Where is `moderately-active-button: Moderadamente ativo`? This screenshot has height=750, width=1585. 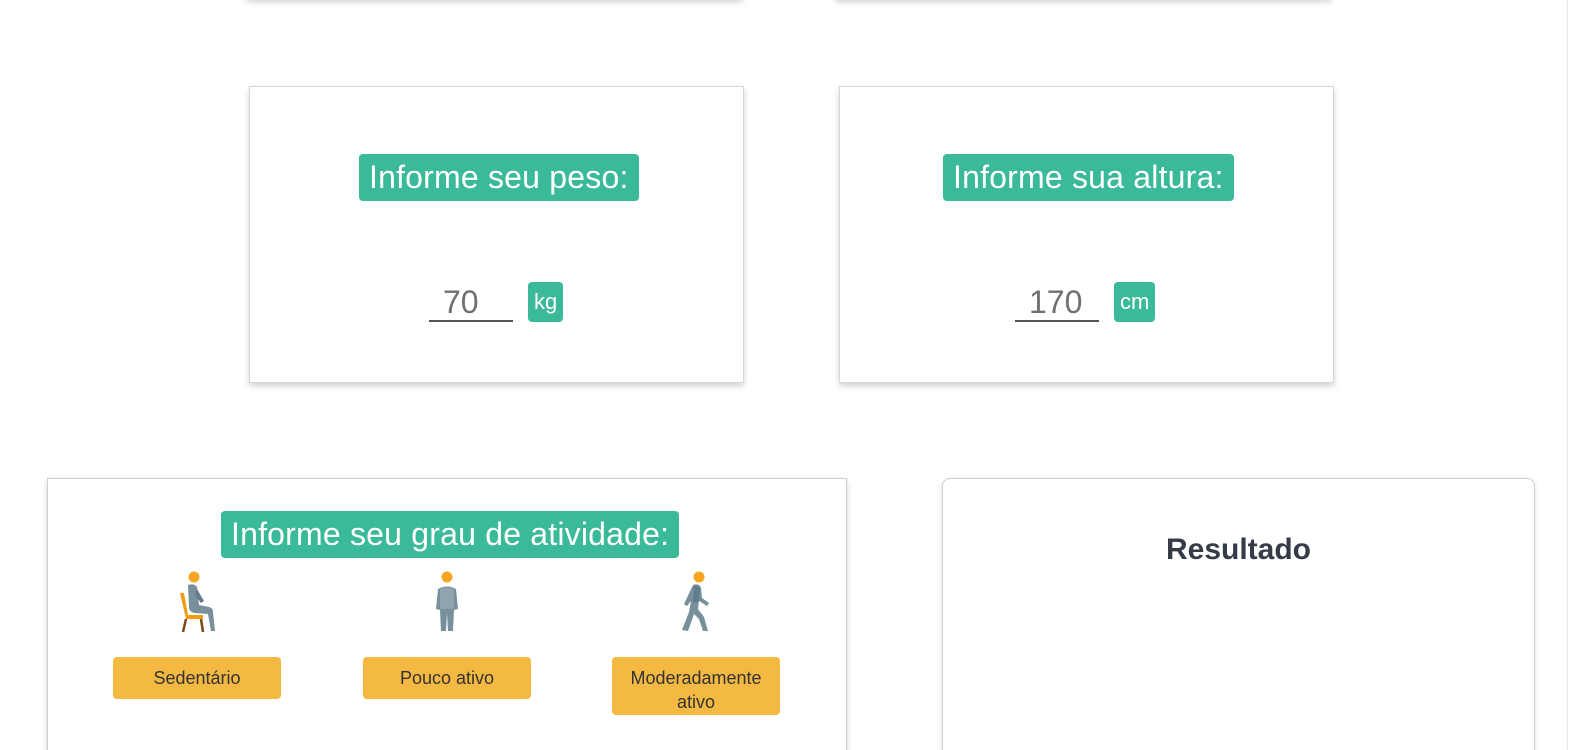 moderately-active-button: Moderadamente ativo is located at coordinates (696, 686).